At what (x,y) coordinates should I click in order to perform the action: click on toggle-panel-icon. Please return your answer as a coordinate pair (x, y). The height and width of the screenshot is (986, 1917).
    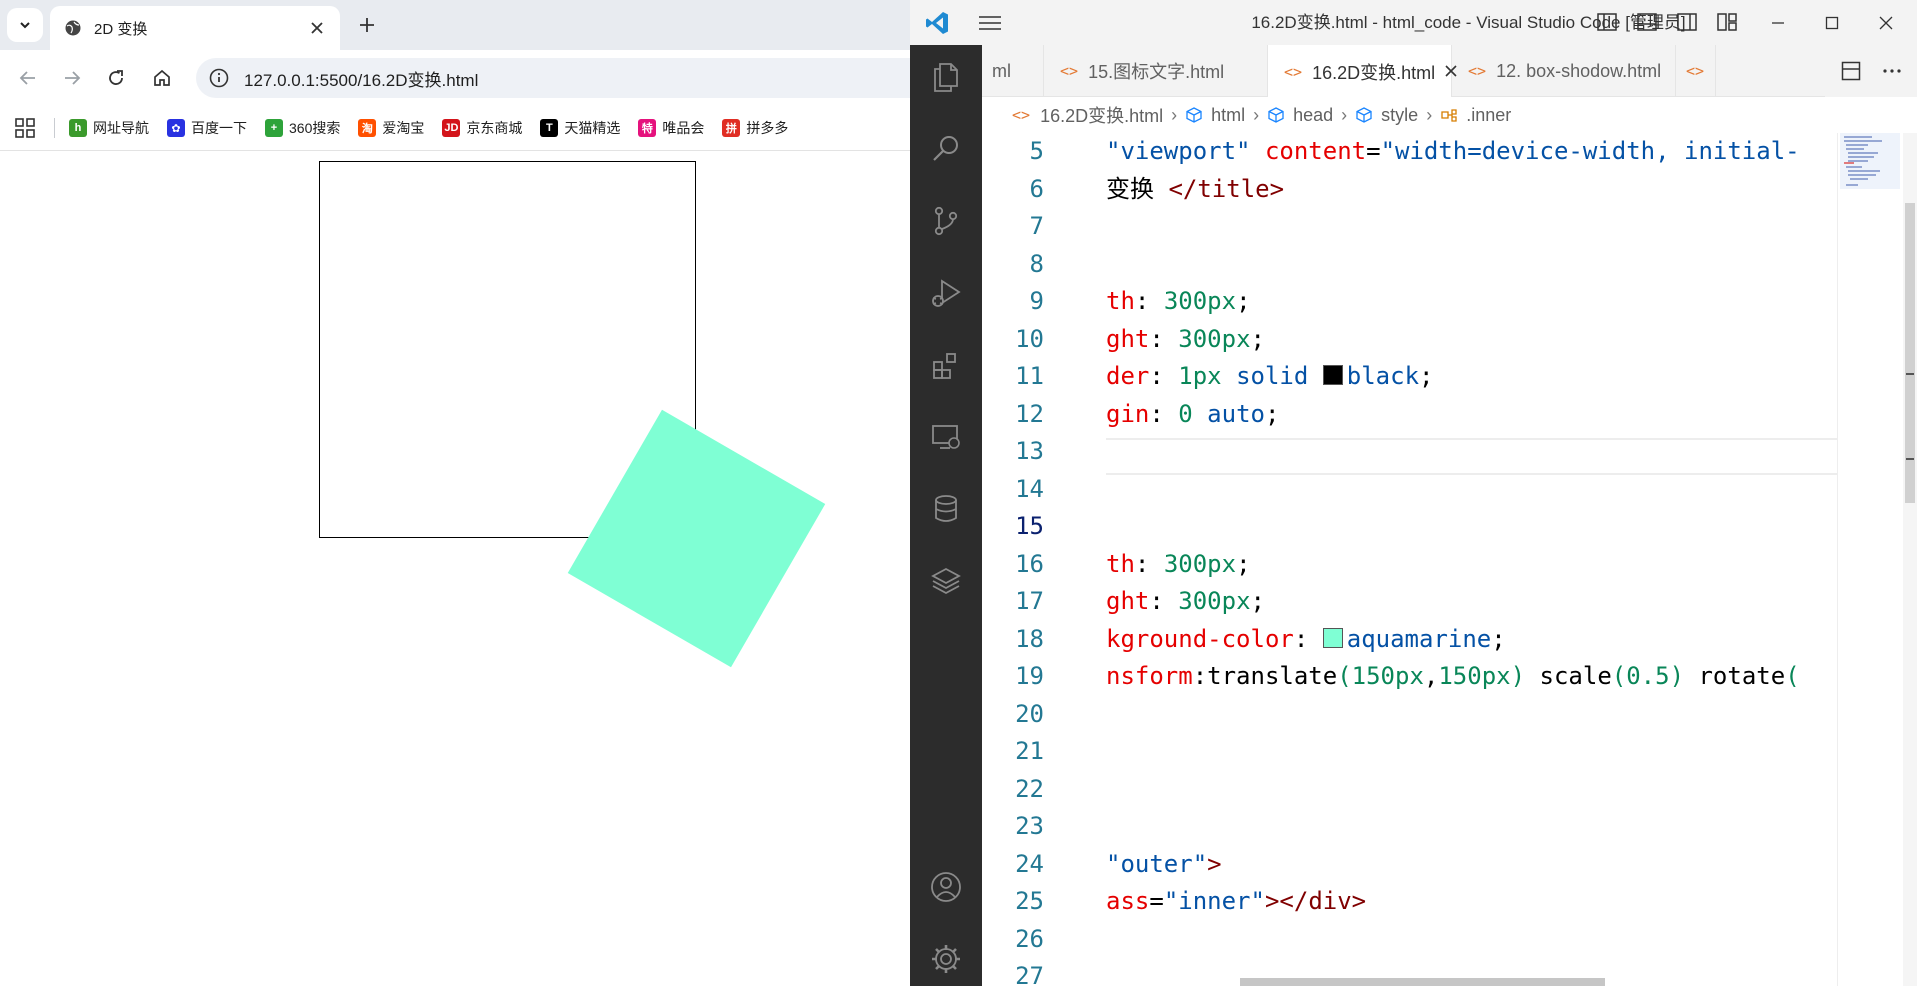
    Looking at the image, I should click on (1647, 22).